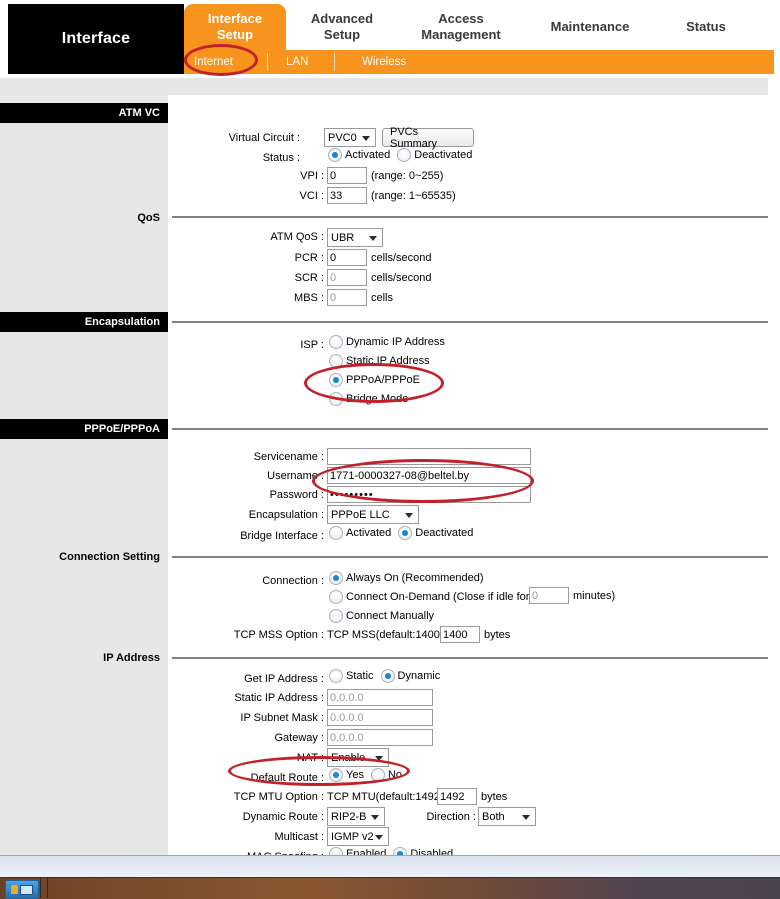  I want to click on direction-value: Both, so click(493, 816).